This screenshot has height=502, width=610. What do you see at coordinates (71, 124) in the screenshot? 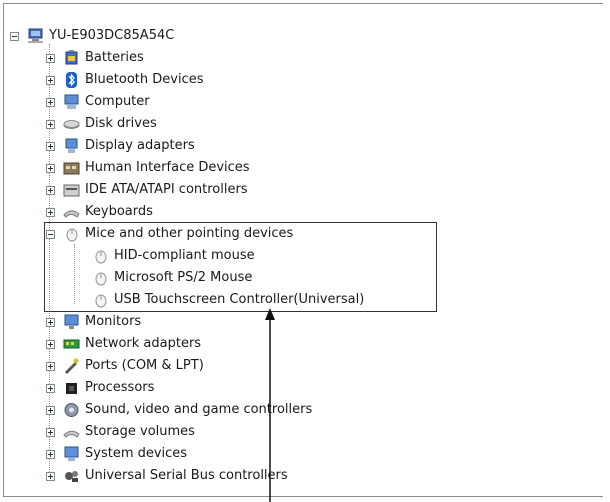
I see `disk-drive-icon` at bounding box center [71, 124].